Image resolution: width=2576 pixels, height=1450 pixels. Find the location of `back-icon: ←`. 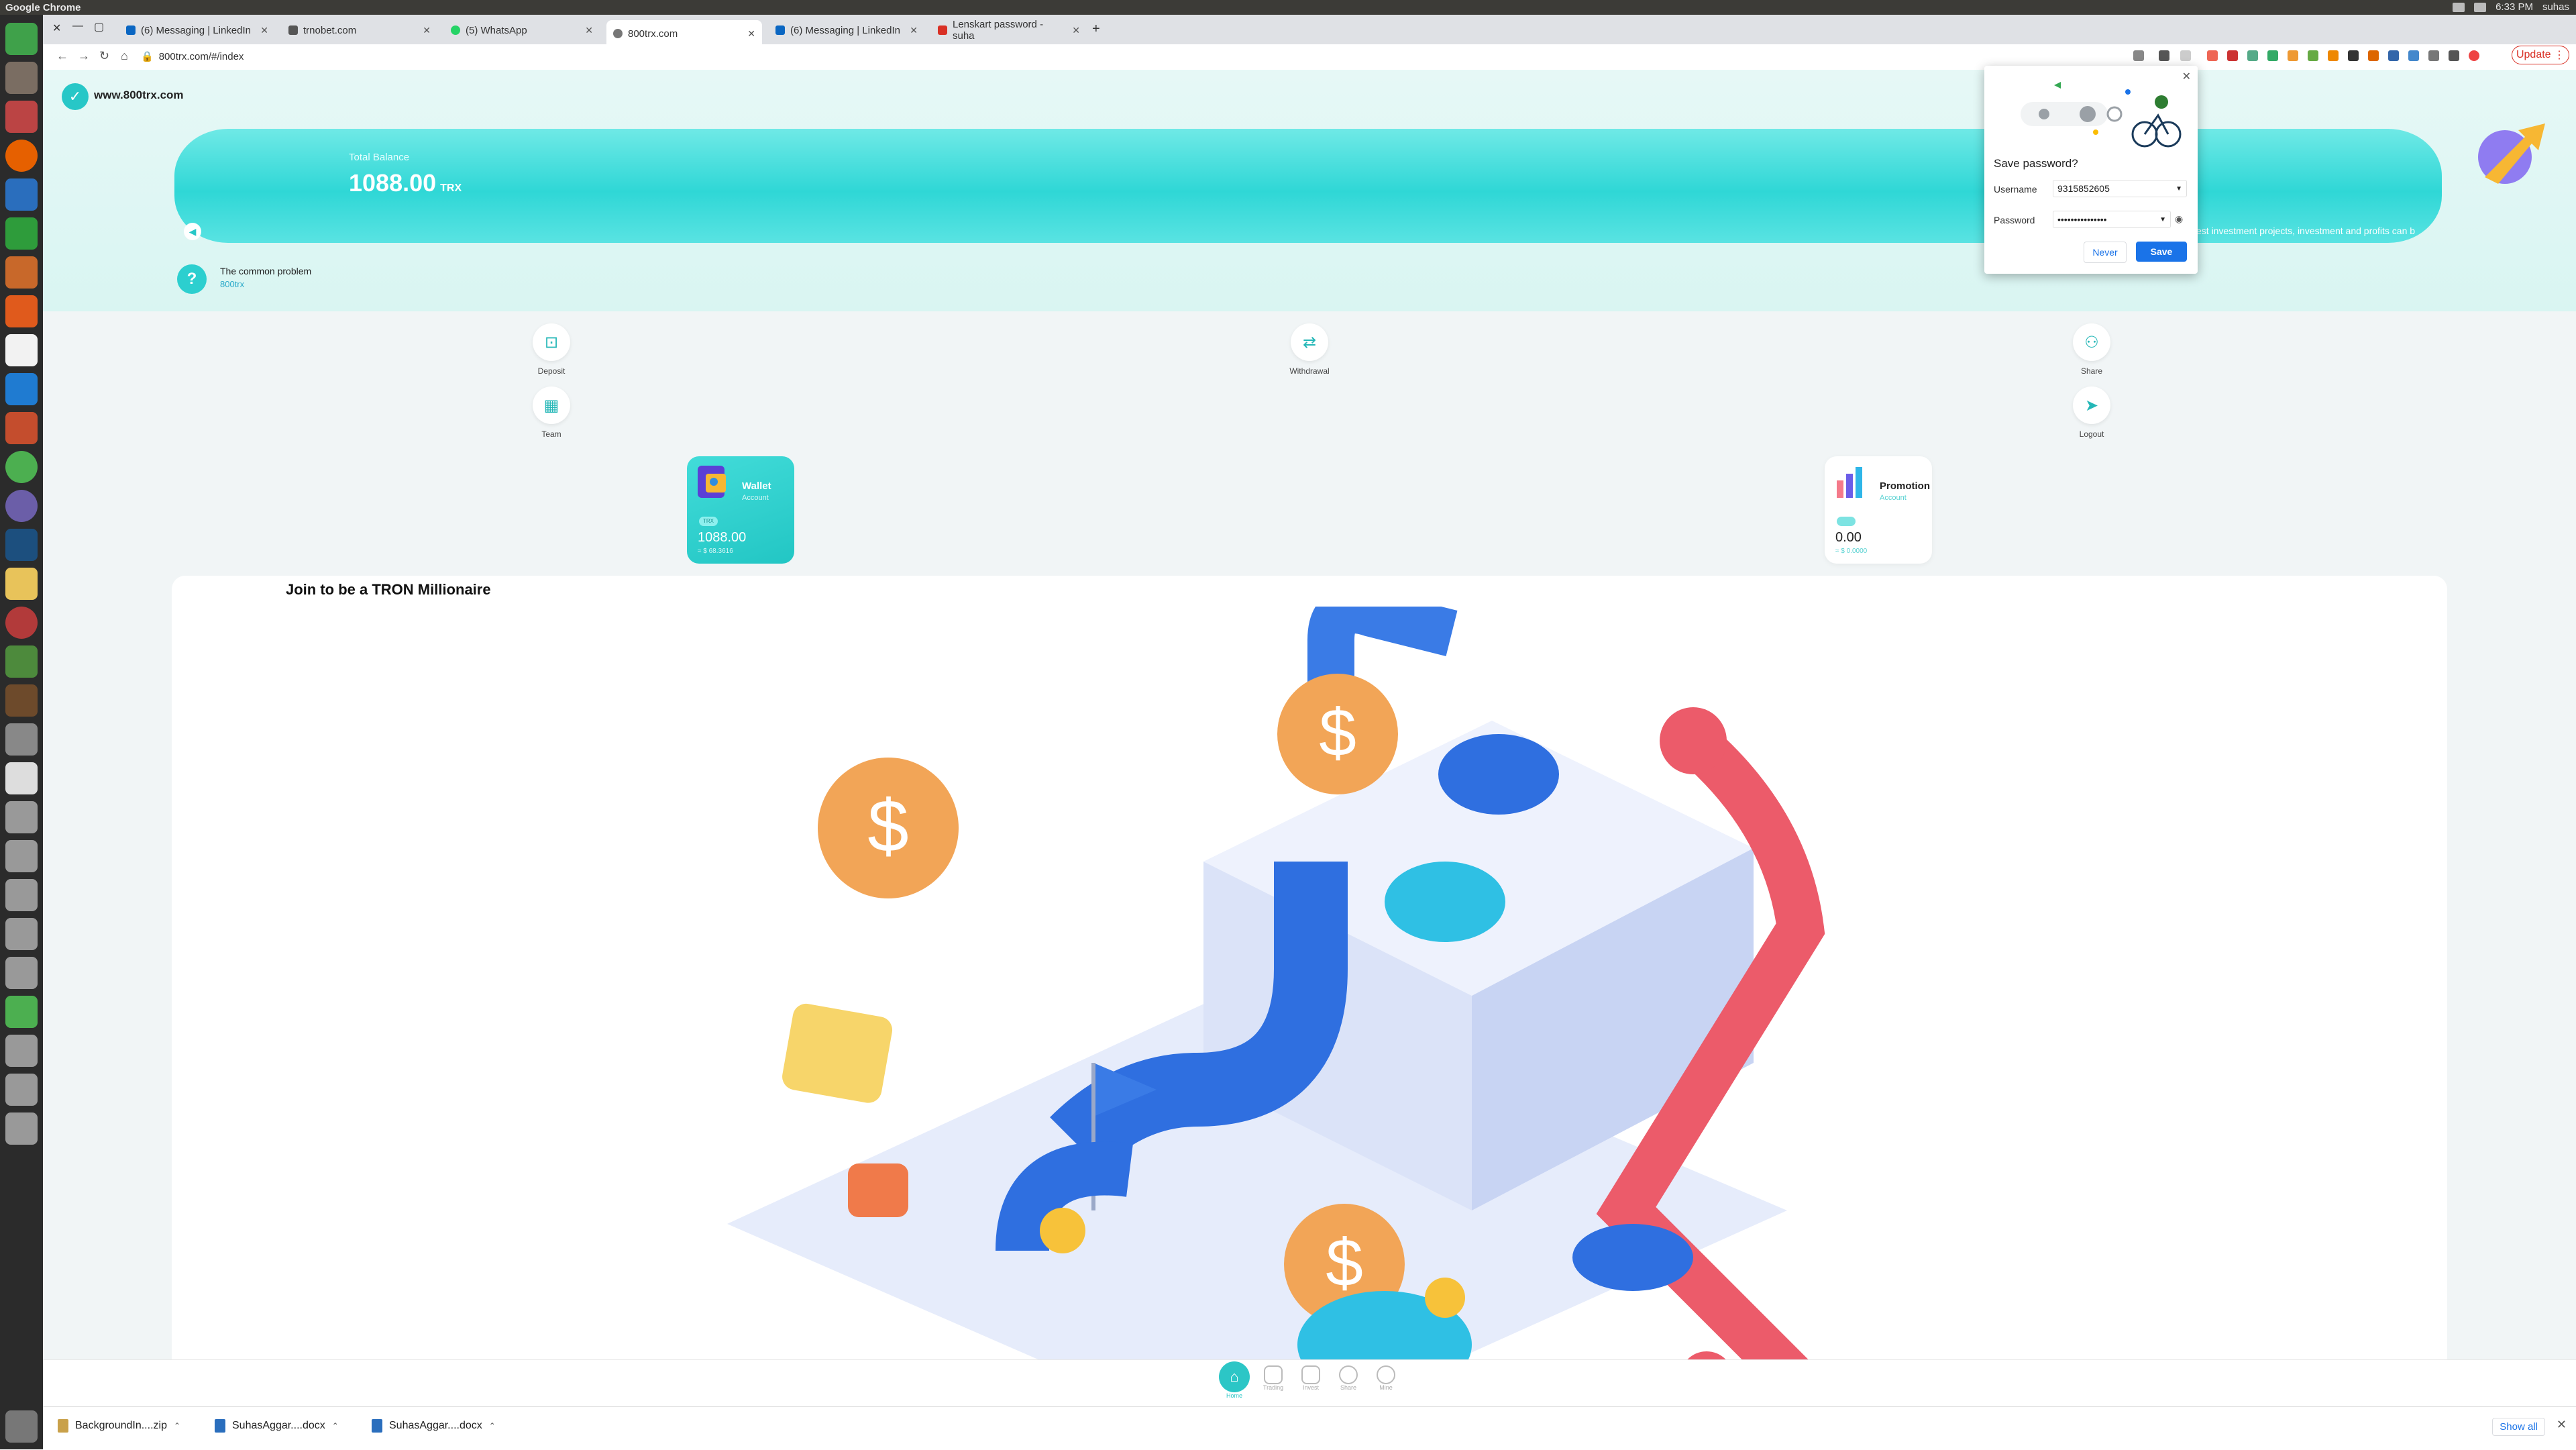

back-icon: ← is located at coordinates (62, 56).